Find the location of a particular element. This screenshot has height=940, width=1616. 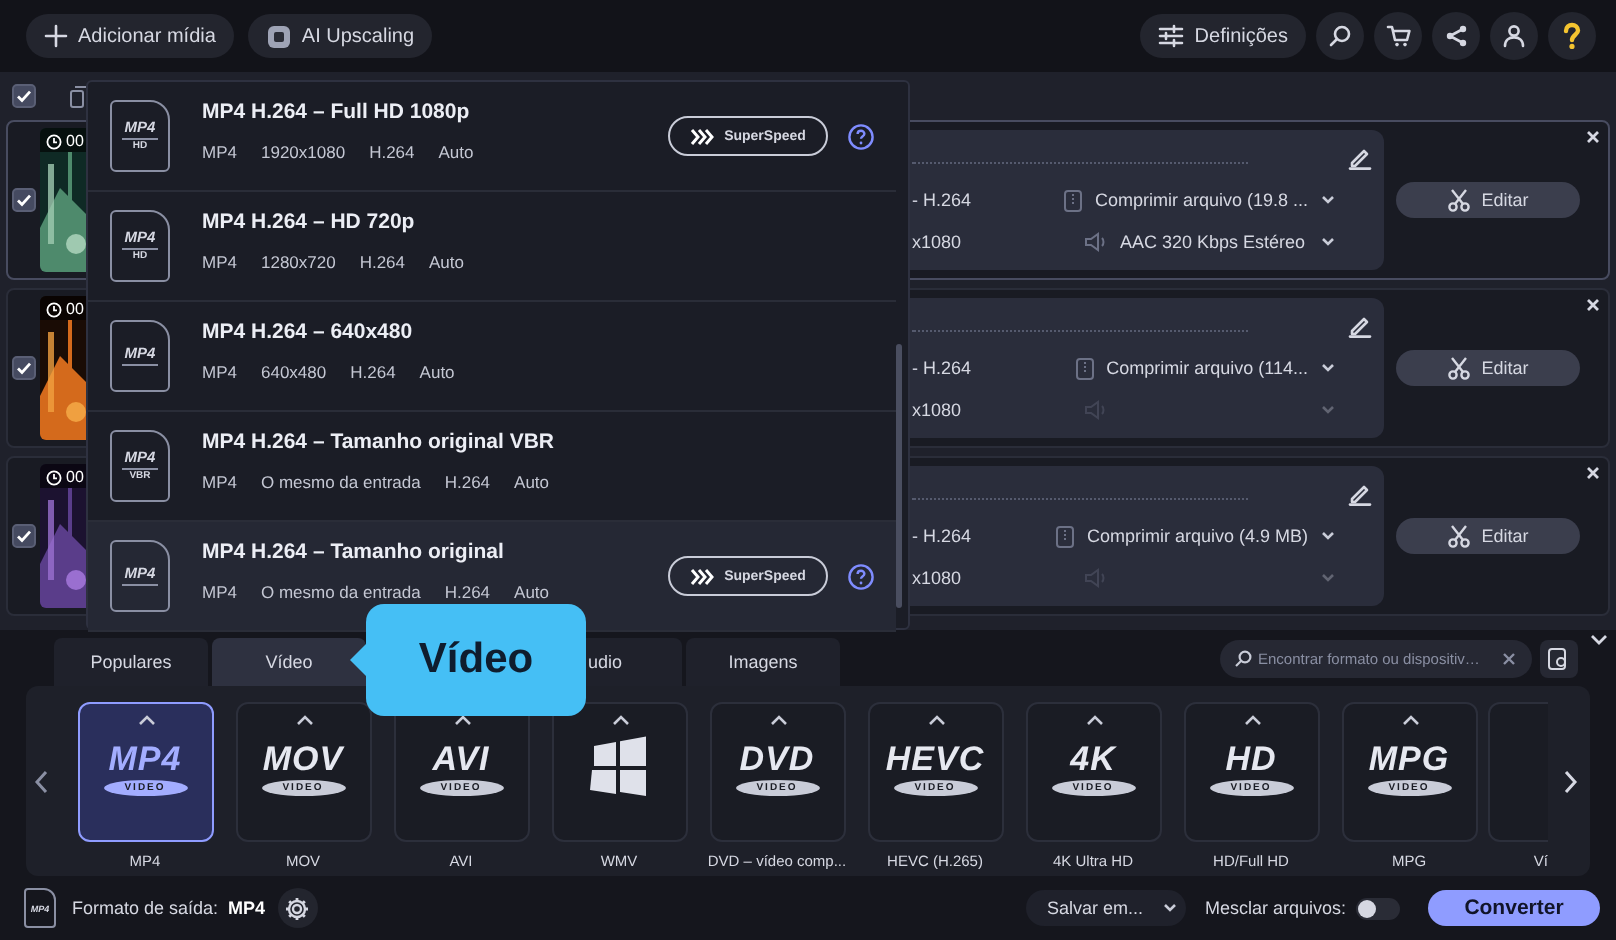

spec-text: 640x480 is located at coordinates (293, 371).